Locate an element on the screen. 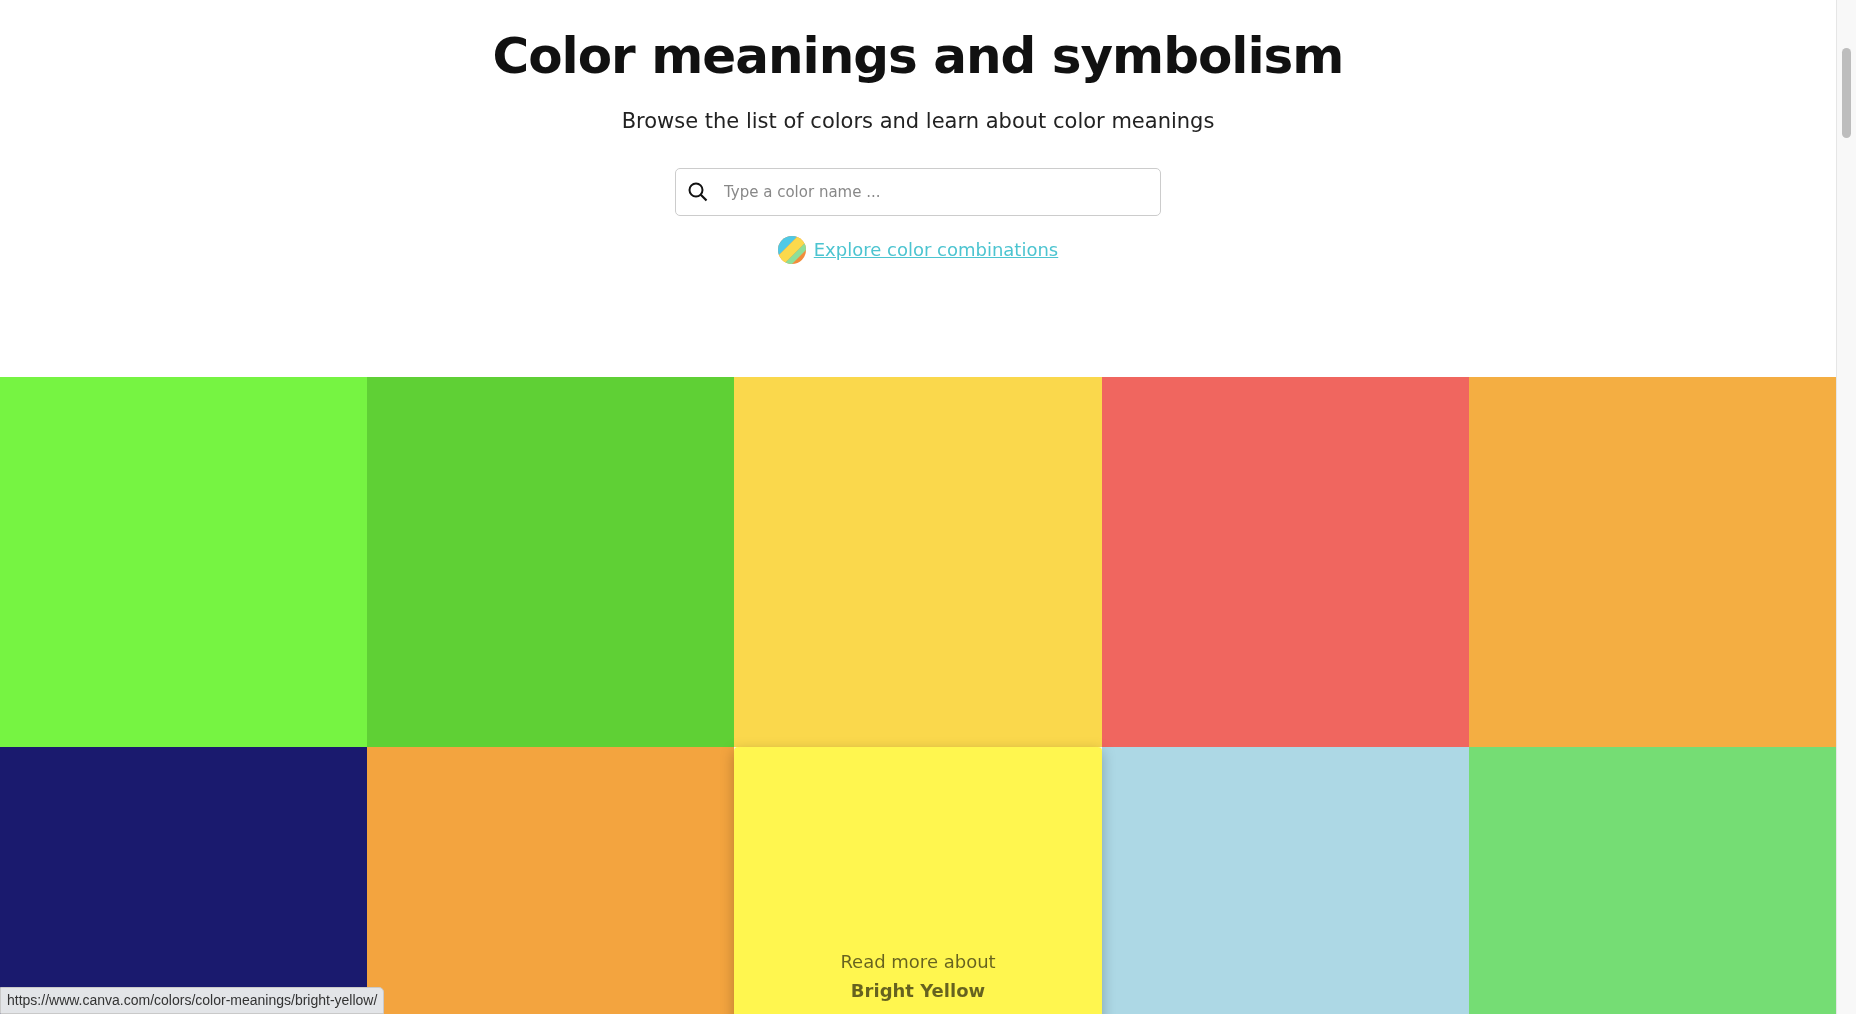 The image size is (1856, 1014). striped-circle-icon is located at coordinates (791, 249).